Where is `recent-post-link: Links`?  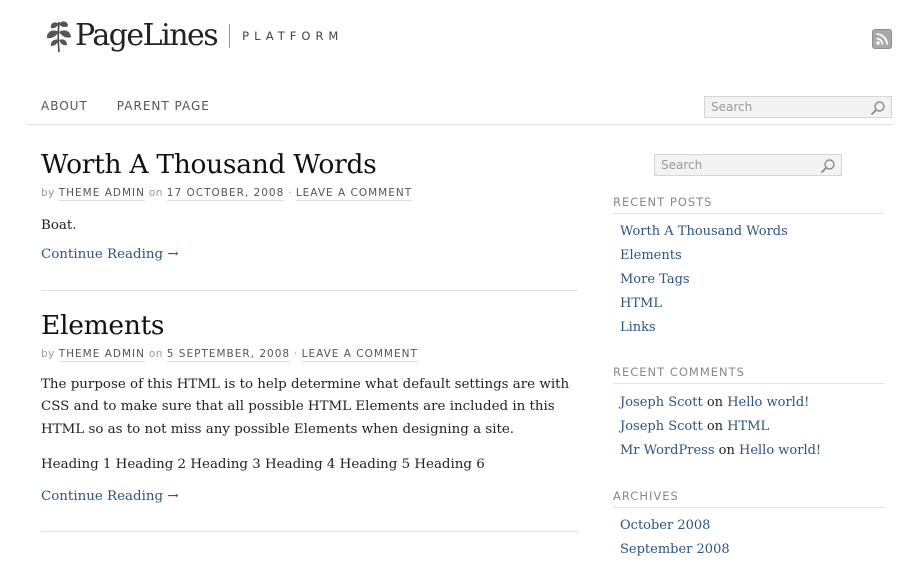
recent-post-link: Links is located at coordinates (638, 327).